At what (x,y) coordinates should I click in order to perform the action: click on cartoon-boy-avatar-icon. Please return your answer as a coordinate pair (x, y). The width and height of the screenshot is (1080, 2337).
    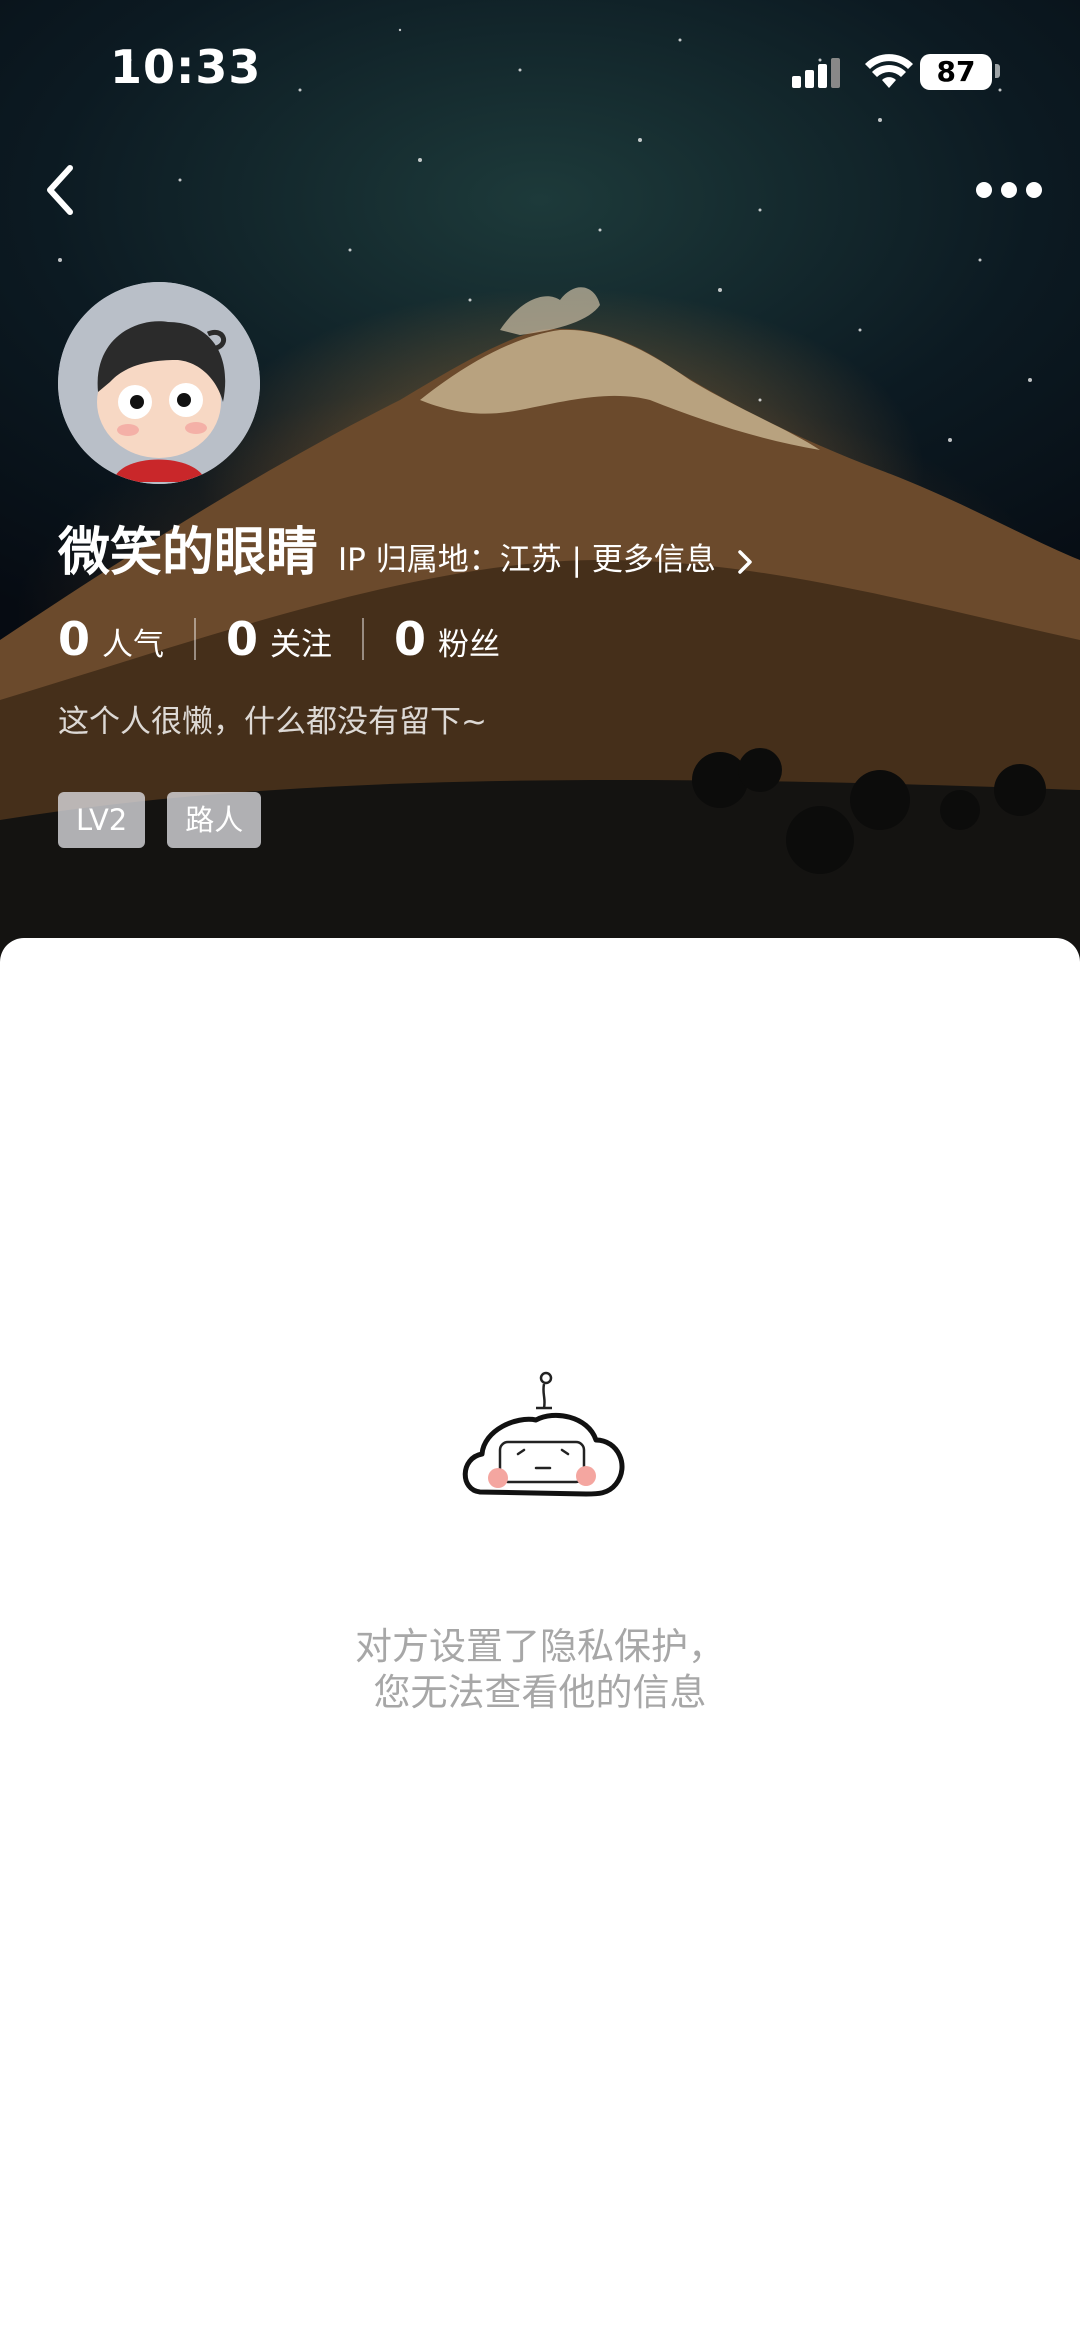
    Looking at the image, I should click on (159, 383).